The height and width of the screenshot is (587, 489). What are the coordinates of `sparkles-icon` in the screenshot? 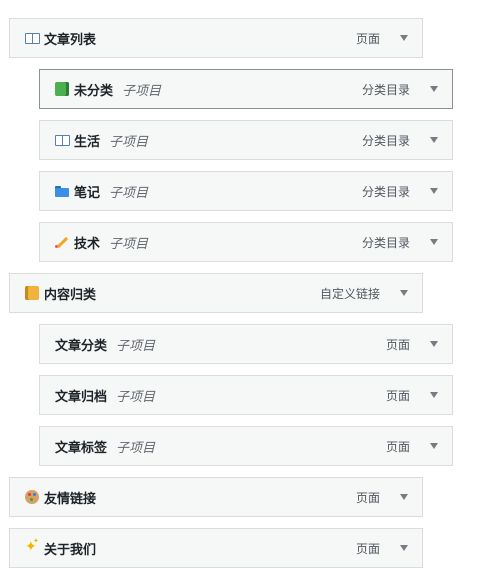 It's located at (32, 546).